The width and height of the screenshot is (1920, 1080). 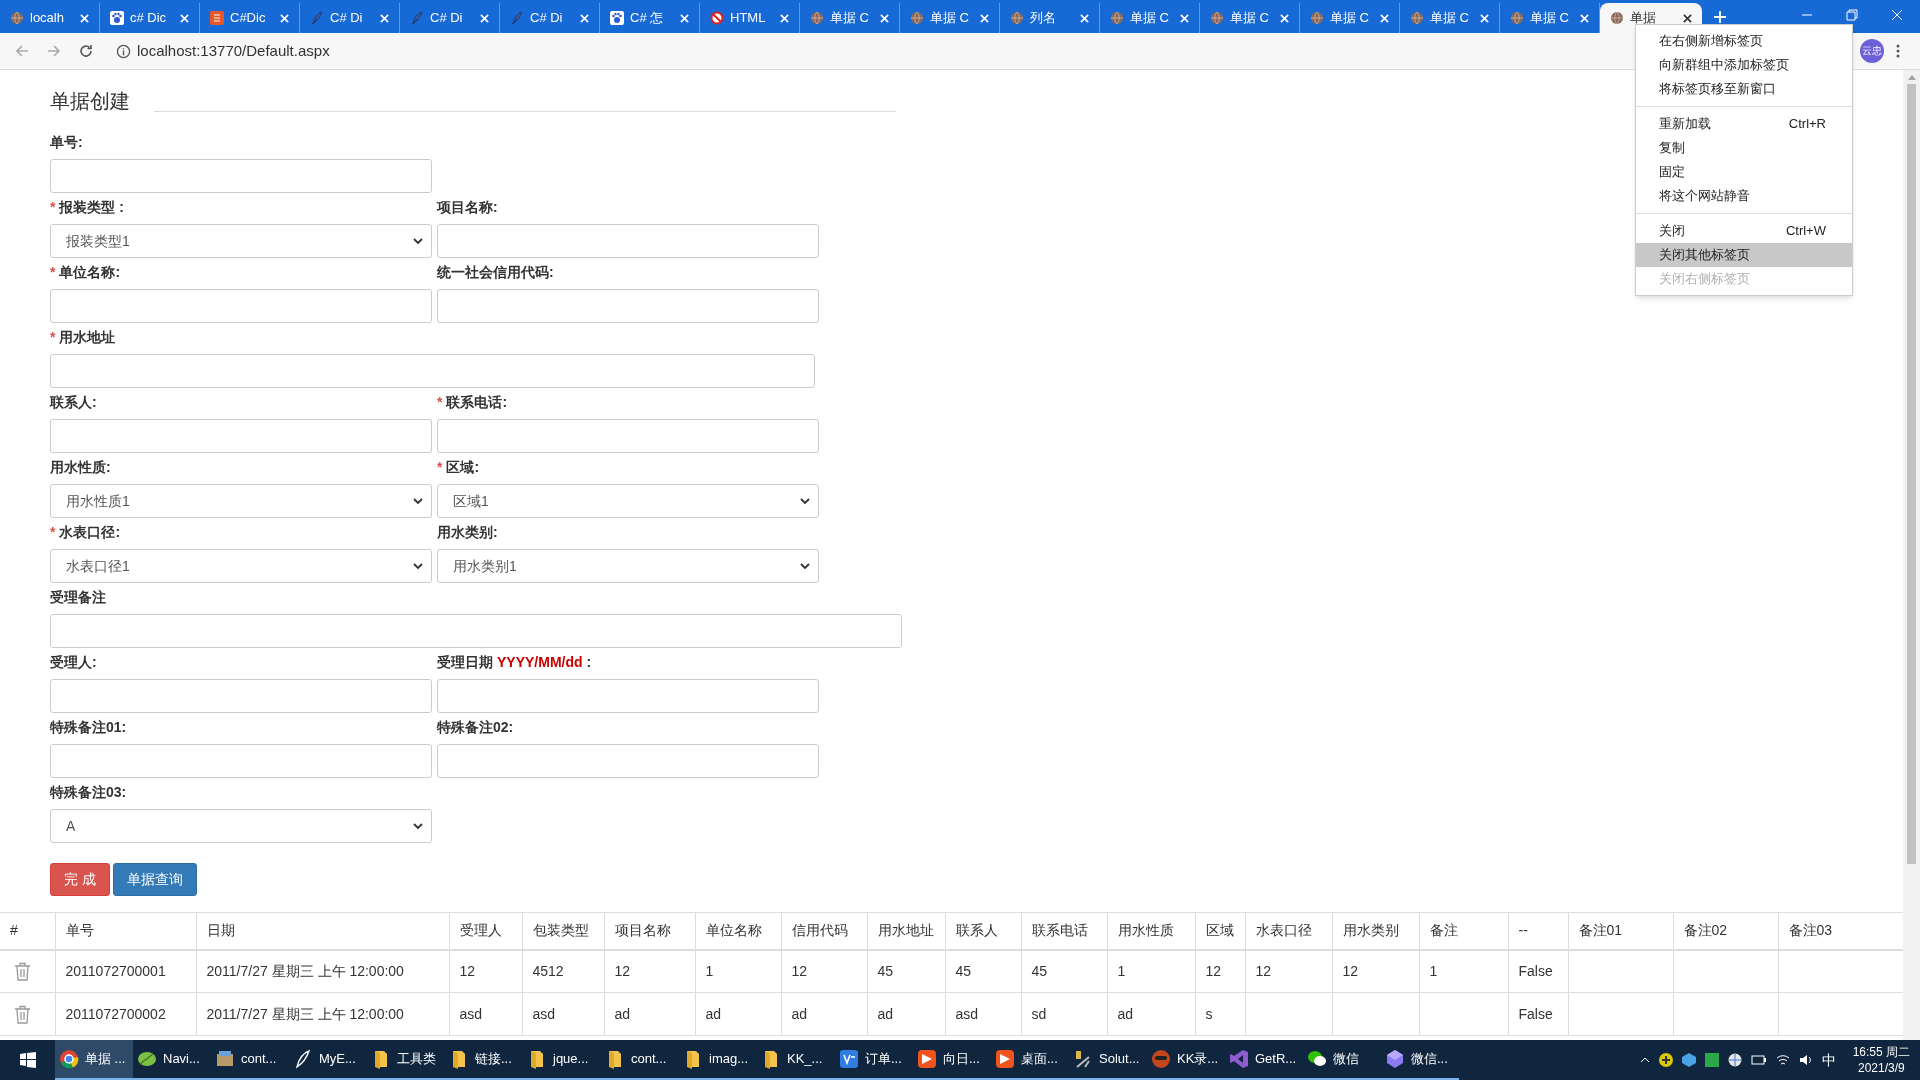 I want to click on info-icon, so click(x=123, y=51).